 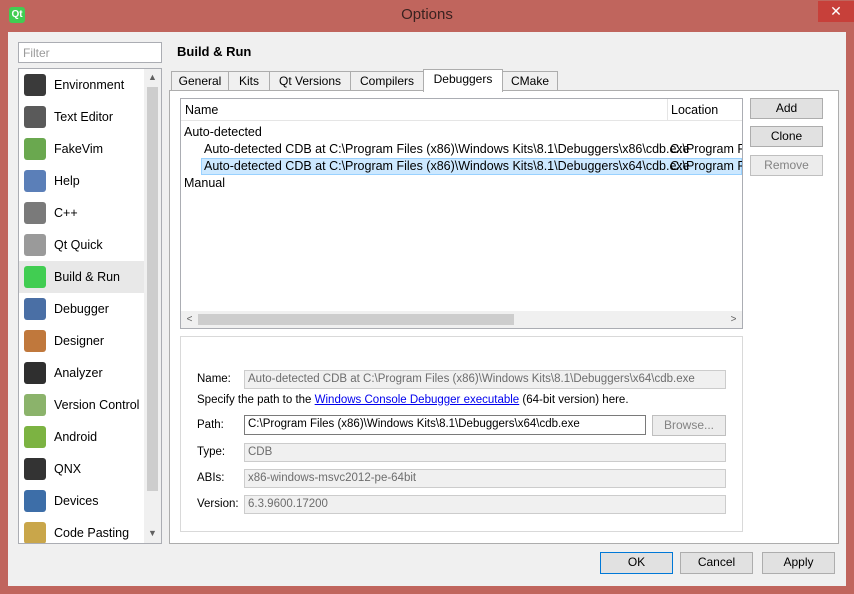 What do you see at coordinates (716, 563) in the screenshot?
I see `cancel-button: Cancel` at bounding box center [716, 563].